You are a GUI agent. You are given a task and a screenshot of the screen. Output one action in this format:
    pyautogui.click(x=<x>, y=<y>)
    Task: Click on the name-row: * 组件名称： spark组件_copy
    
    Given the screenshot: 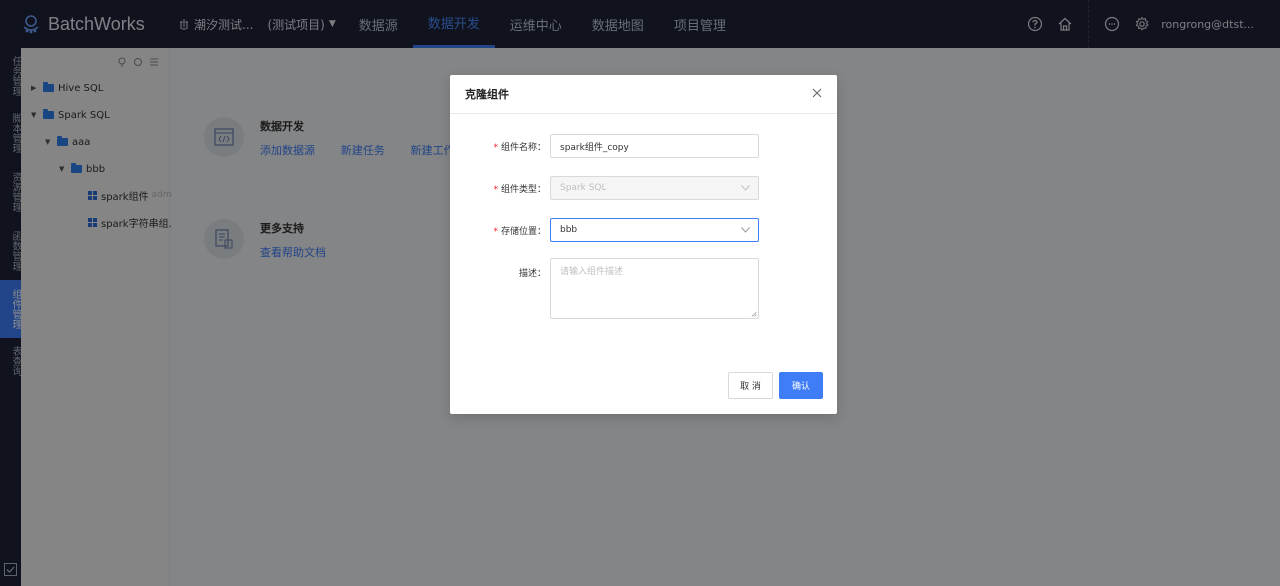 What is the action you would take?
    pyautogui.click(x=604, y=146)
    